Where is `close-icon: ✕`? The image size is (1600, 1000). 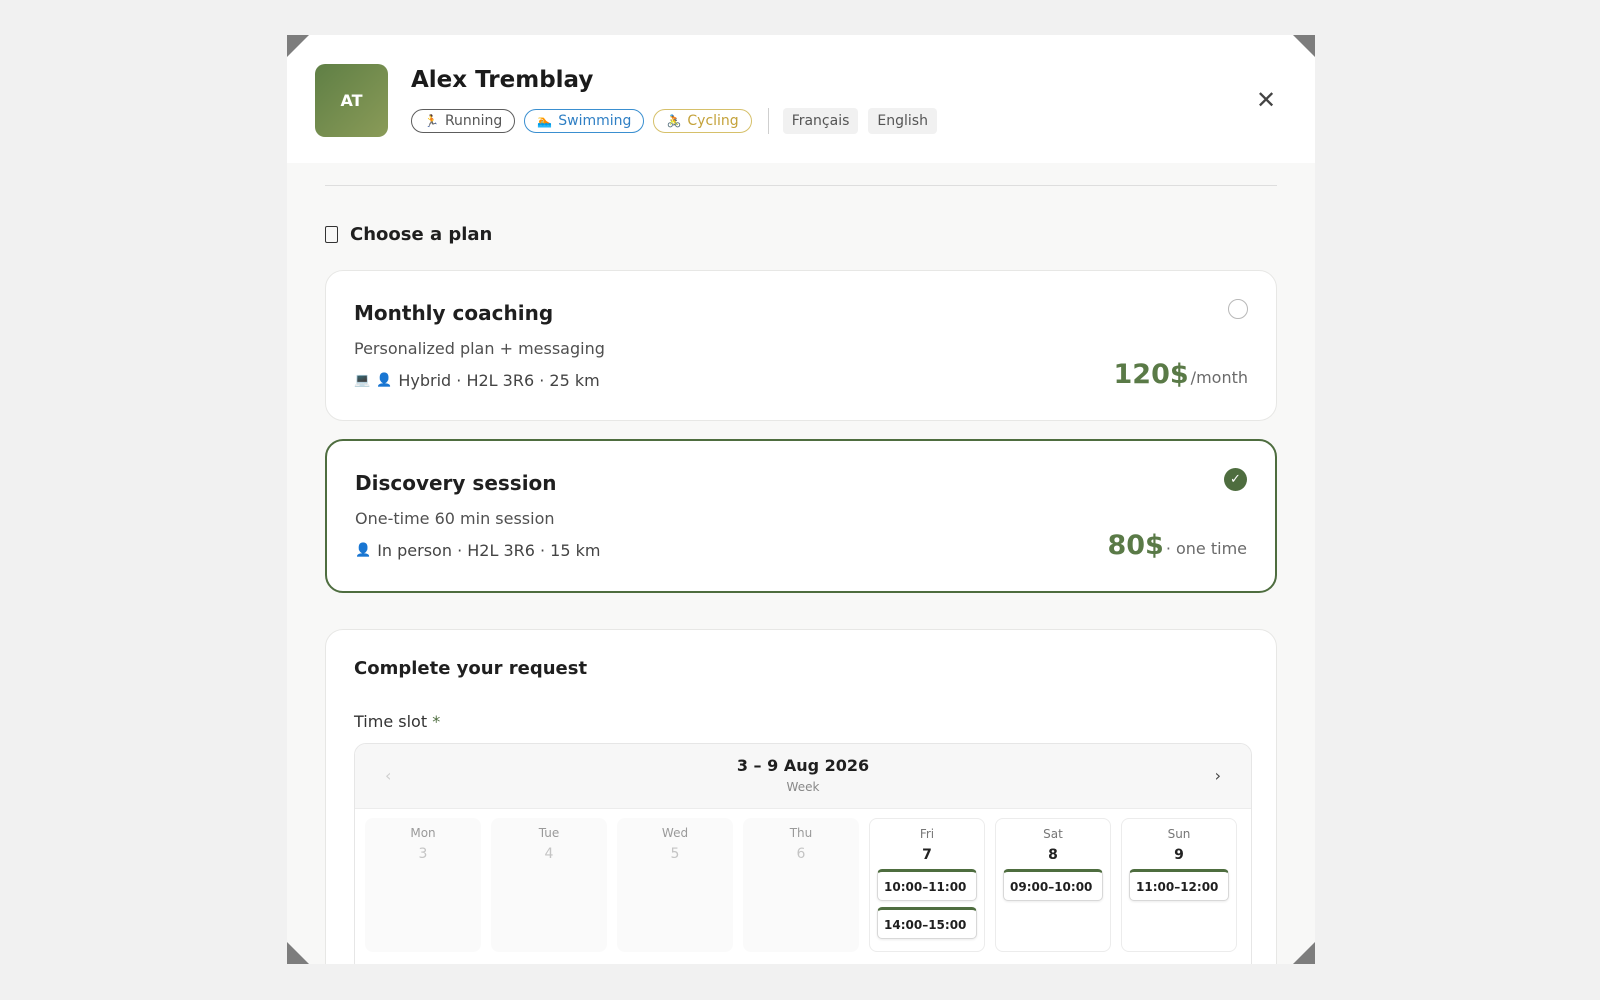 close-icon: ✕ is located at coordinates (1266, 100).